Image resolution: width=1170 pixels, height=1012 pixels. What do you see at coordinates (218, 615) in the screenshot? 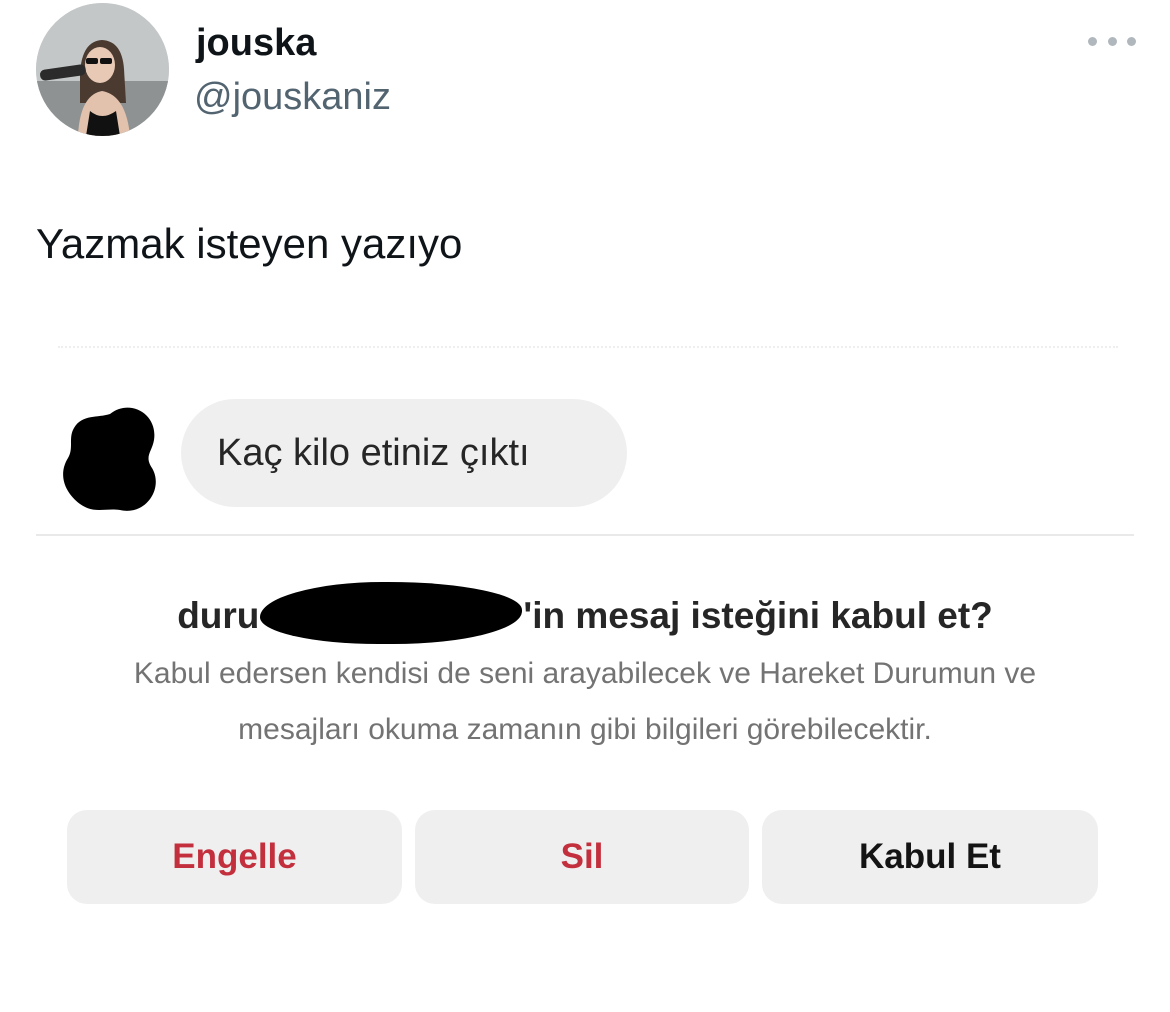
I see `sender-name-prefix: duru` at bounding box center [218, 615].